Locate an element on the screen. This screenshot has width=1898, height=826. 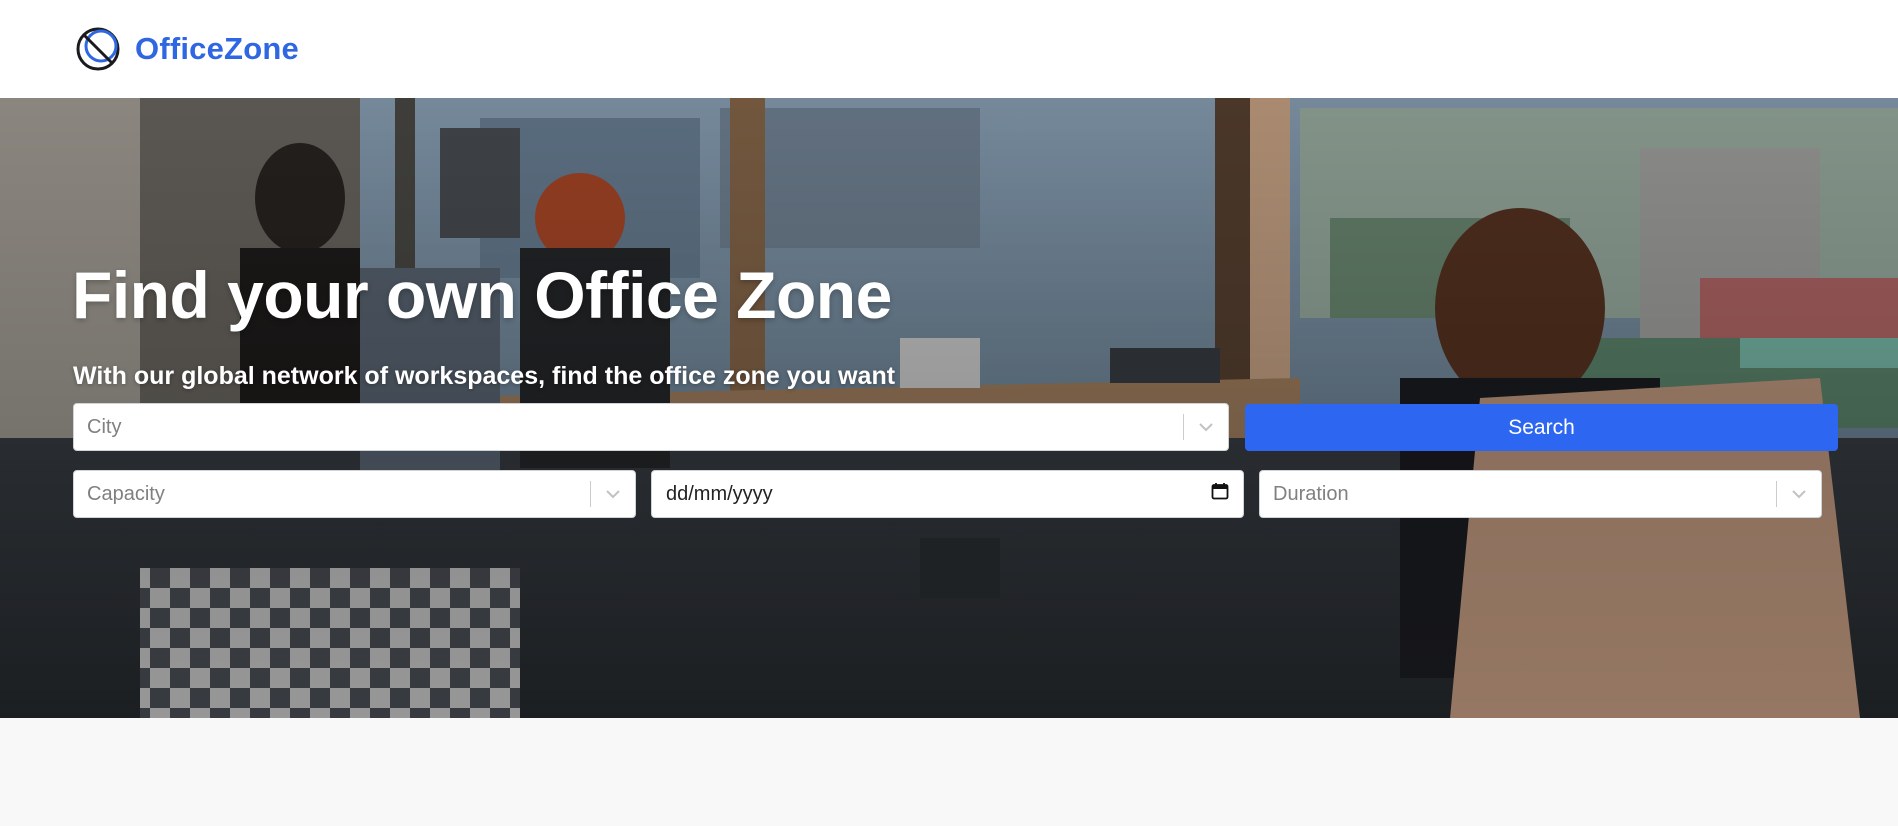
hero-title: Find your own Office Zone is located at coordinates (482, 295).